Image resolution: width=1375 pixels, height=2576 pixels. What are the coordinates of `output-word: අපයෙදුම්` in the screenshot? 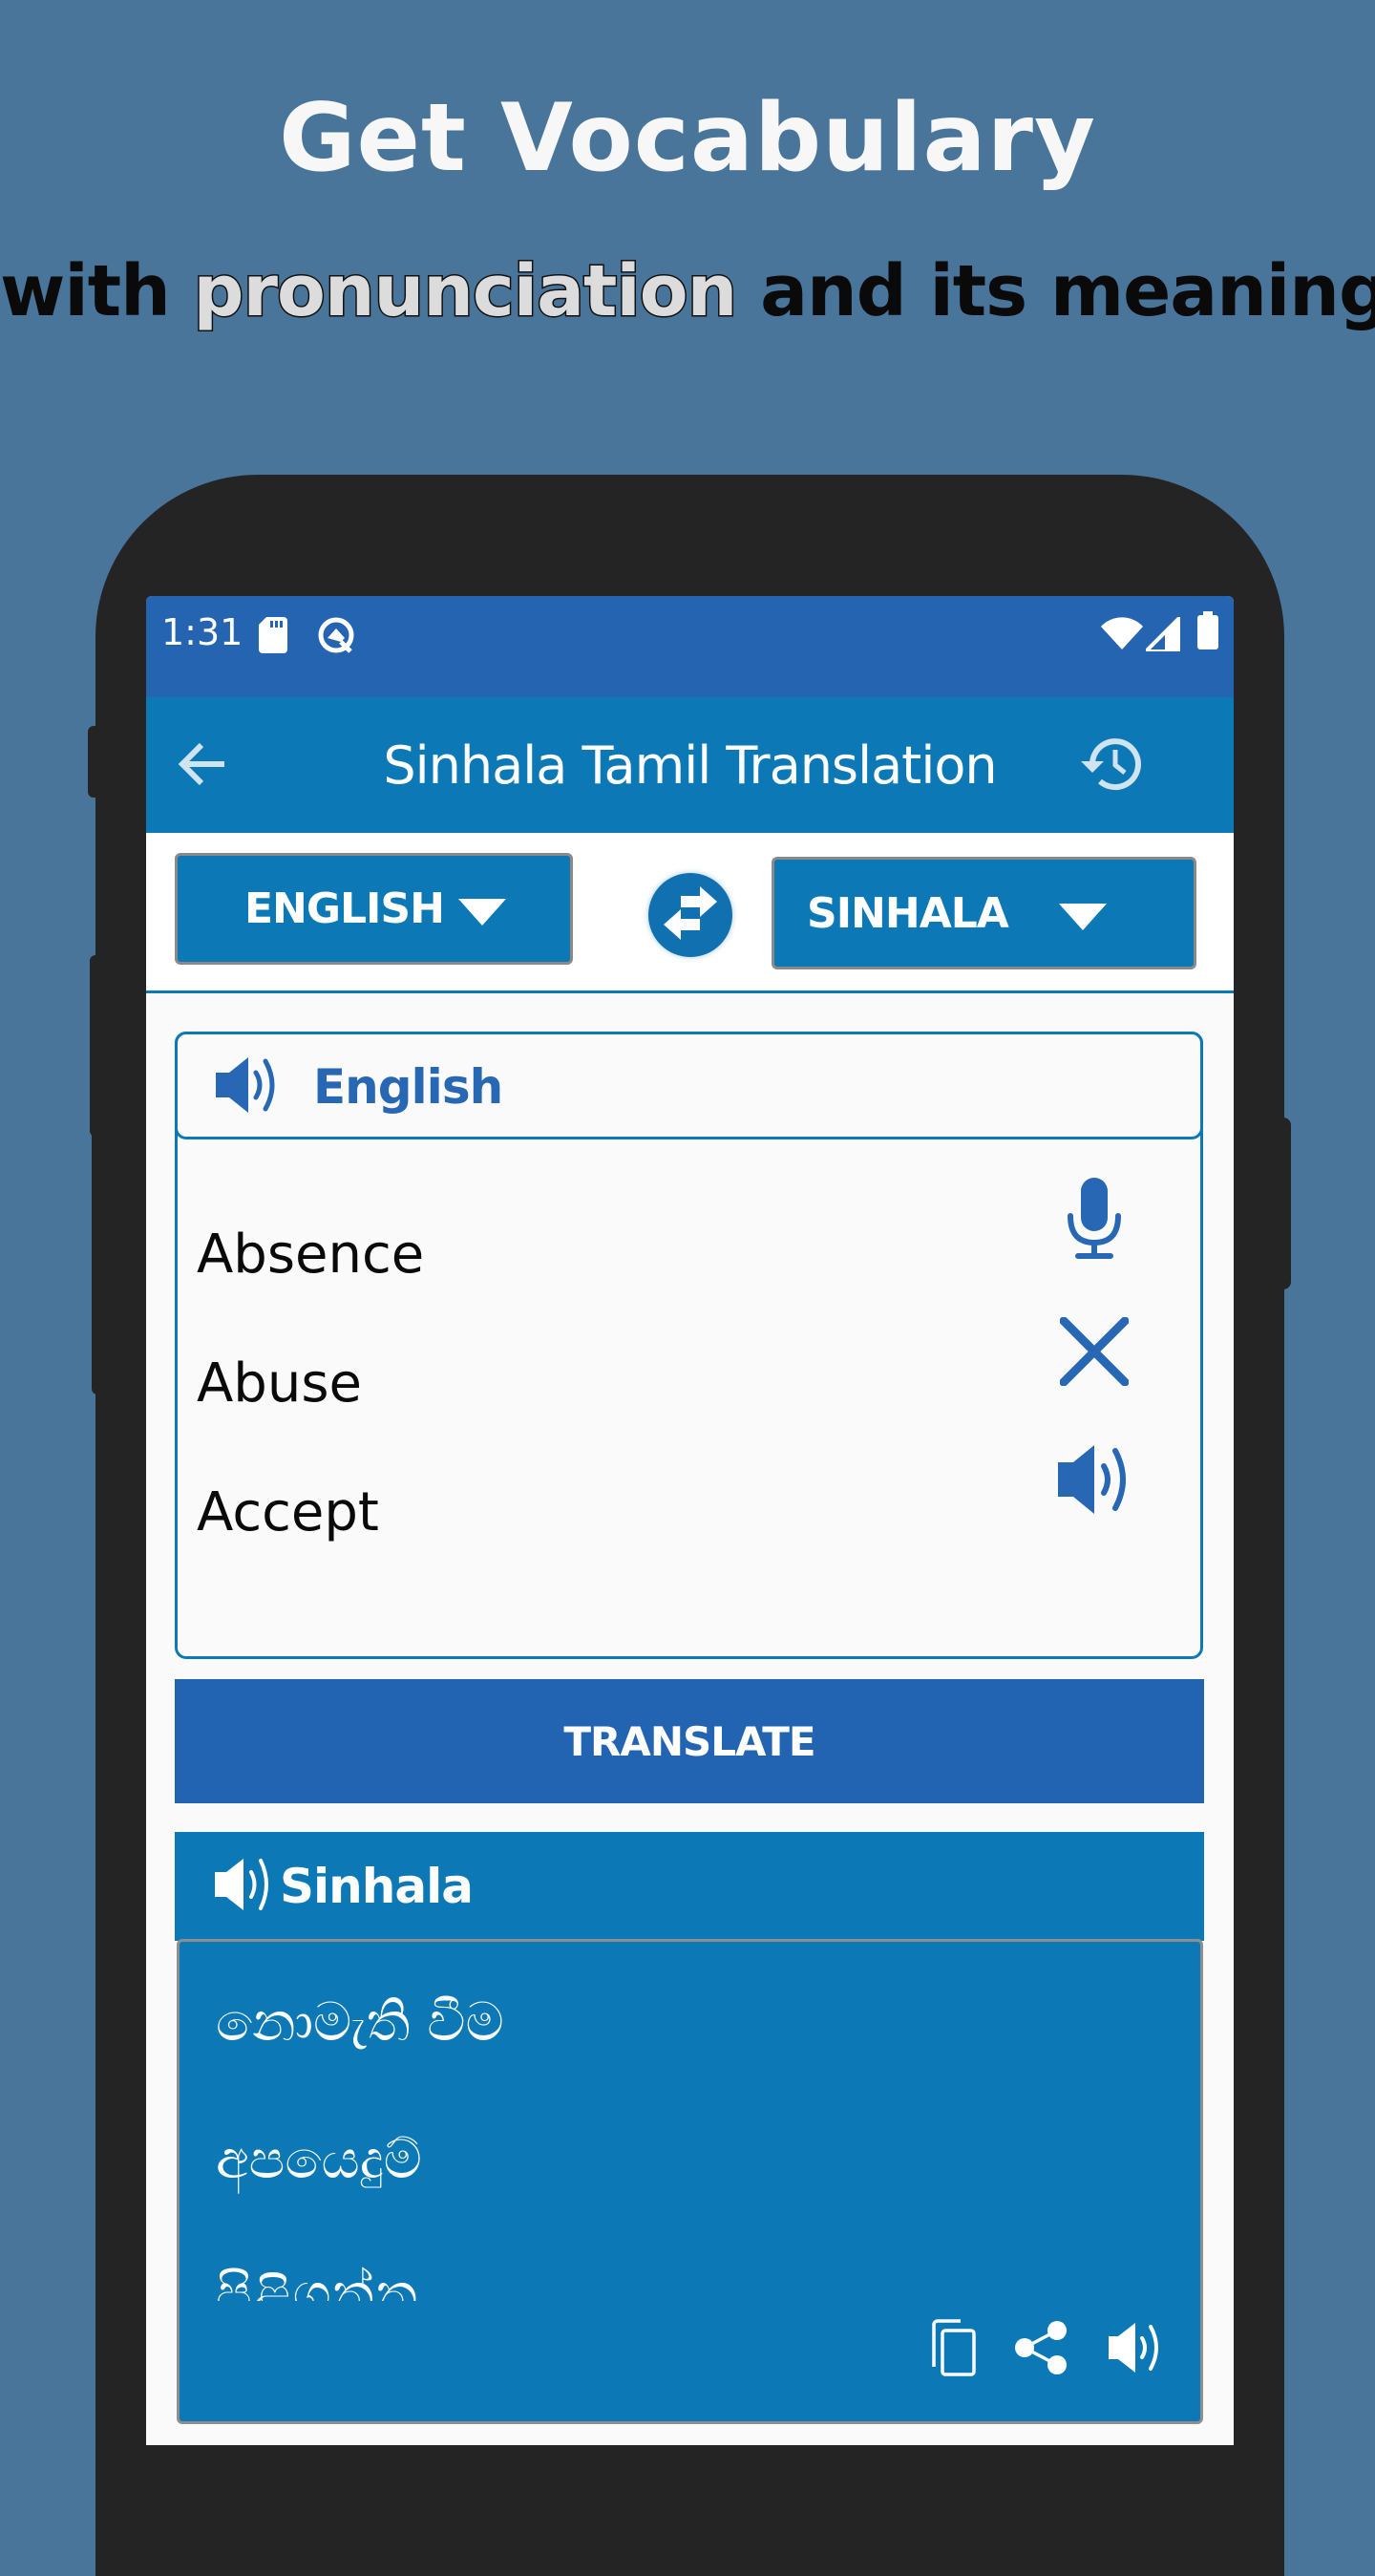 It's located at (319, 2160).